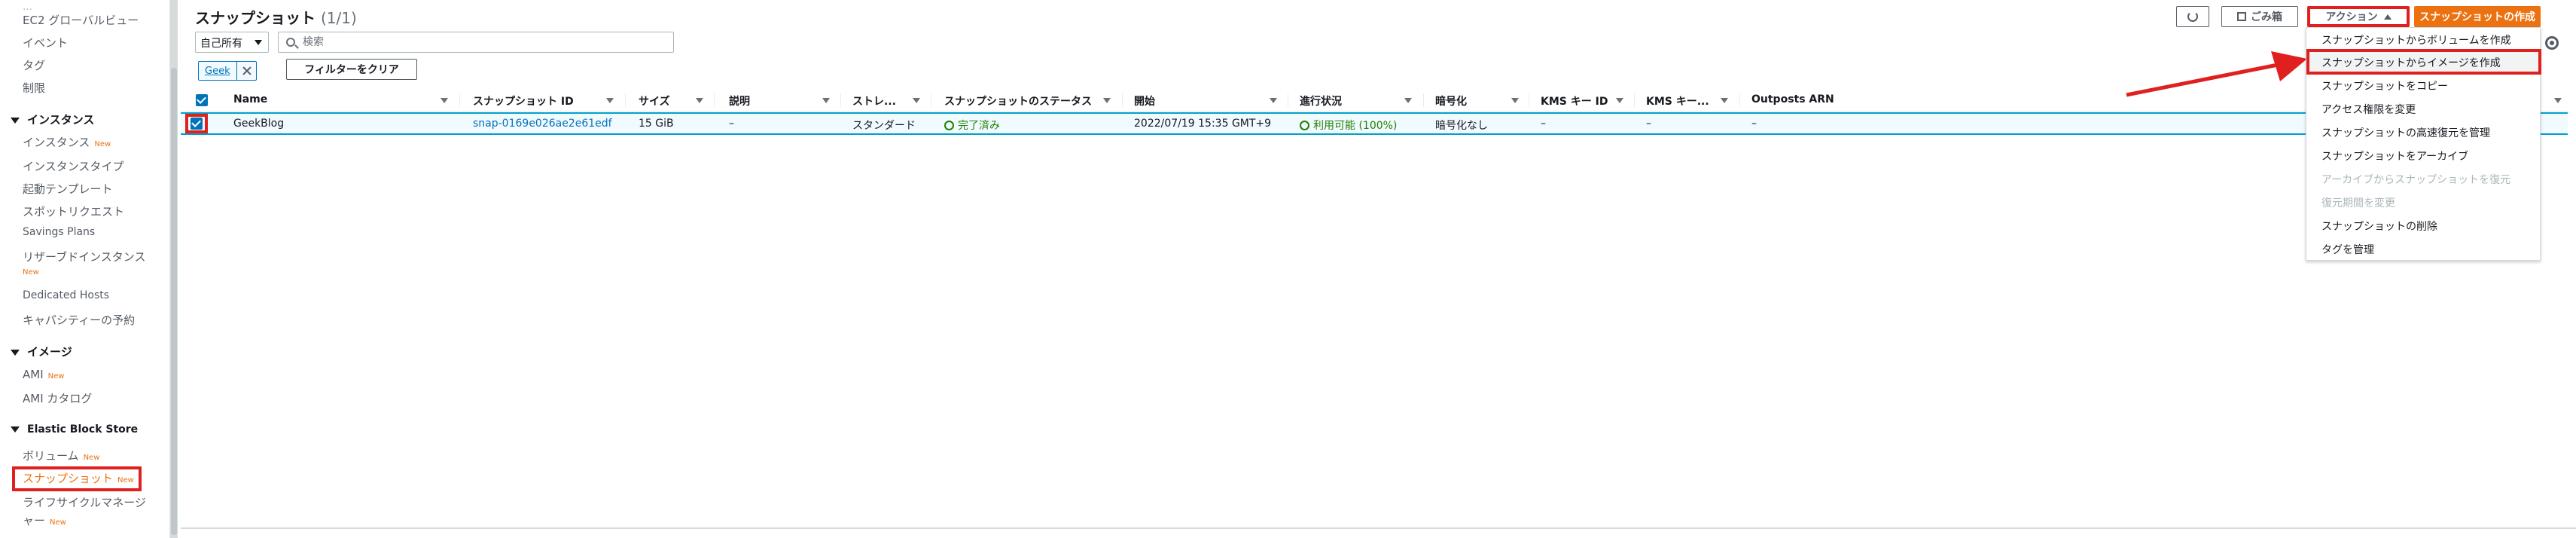  I want to click on sidebar-item-instances: インスタンス New, so click(67, 142).